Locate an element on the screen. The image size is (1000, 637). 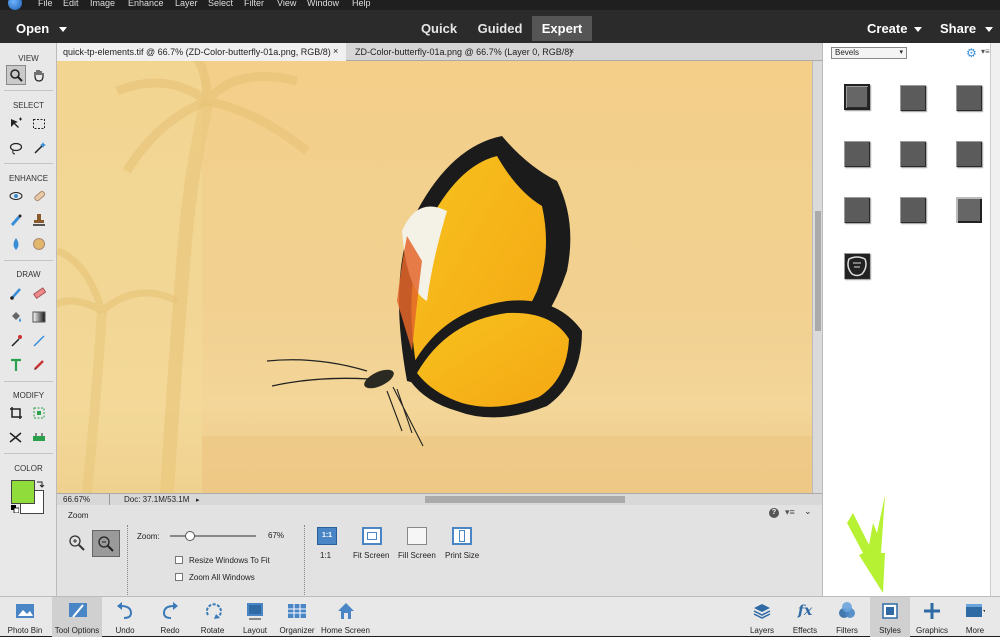
gradient-tool is located at coordinates (39, 317).